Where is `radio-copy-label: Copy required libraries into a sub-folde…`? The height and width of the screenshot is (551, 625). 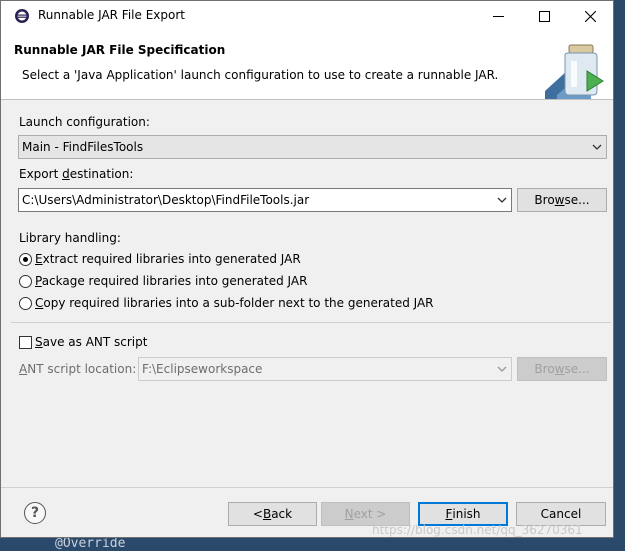 radio-copy-label: Copy required libraries into a sub-folde… is located at coordinates (234, 303).